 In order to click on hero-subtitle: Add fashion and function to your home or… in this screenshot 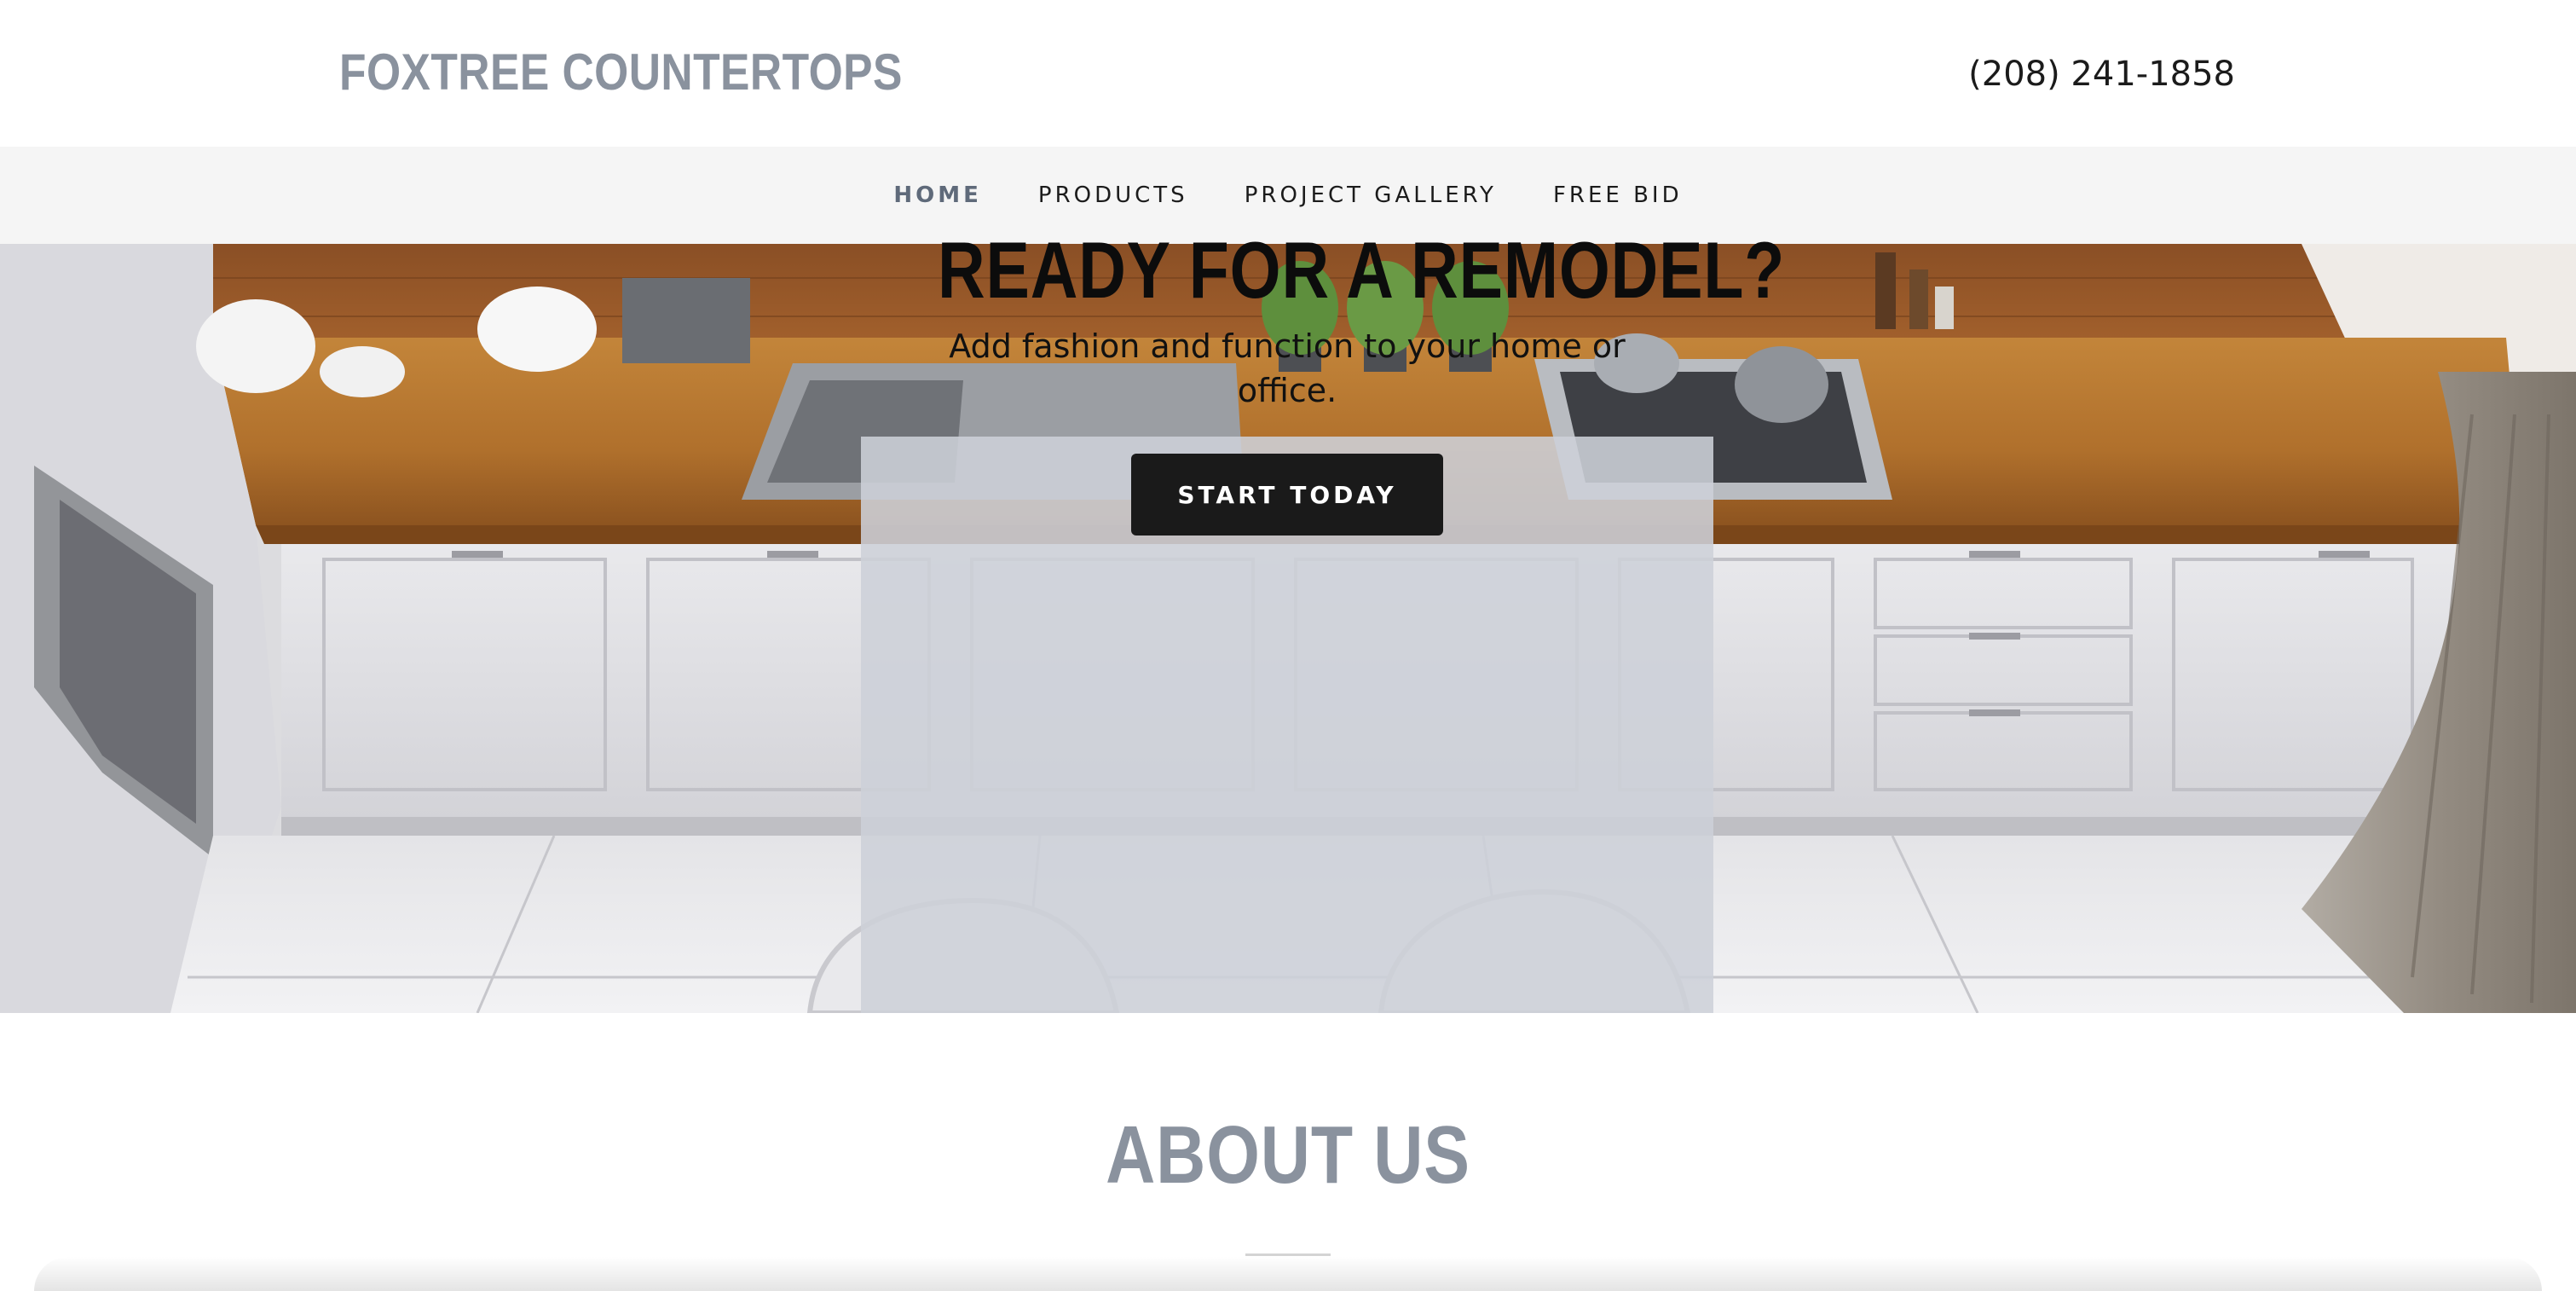, I will do `click(1287, 368)`.